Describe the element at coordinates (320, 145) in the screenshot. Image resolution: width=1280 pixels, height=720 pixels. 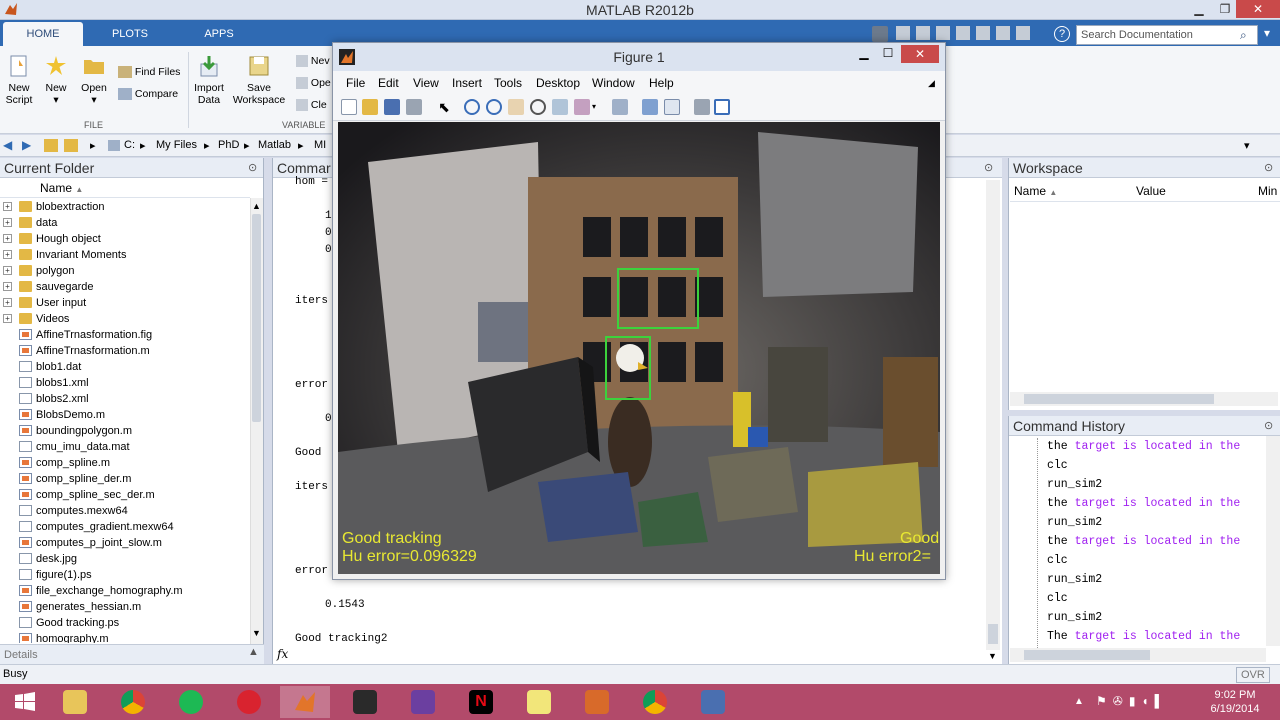
I see `breadcrumb-mi: MI` at that location.